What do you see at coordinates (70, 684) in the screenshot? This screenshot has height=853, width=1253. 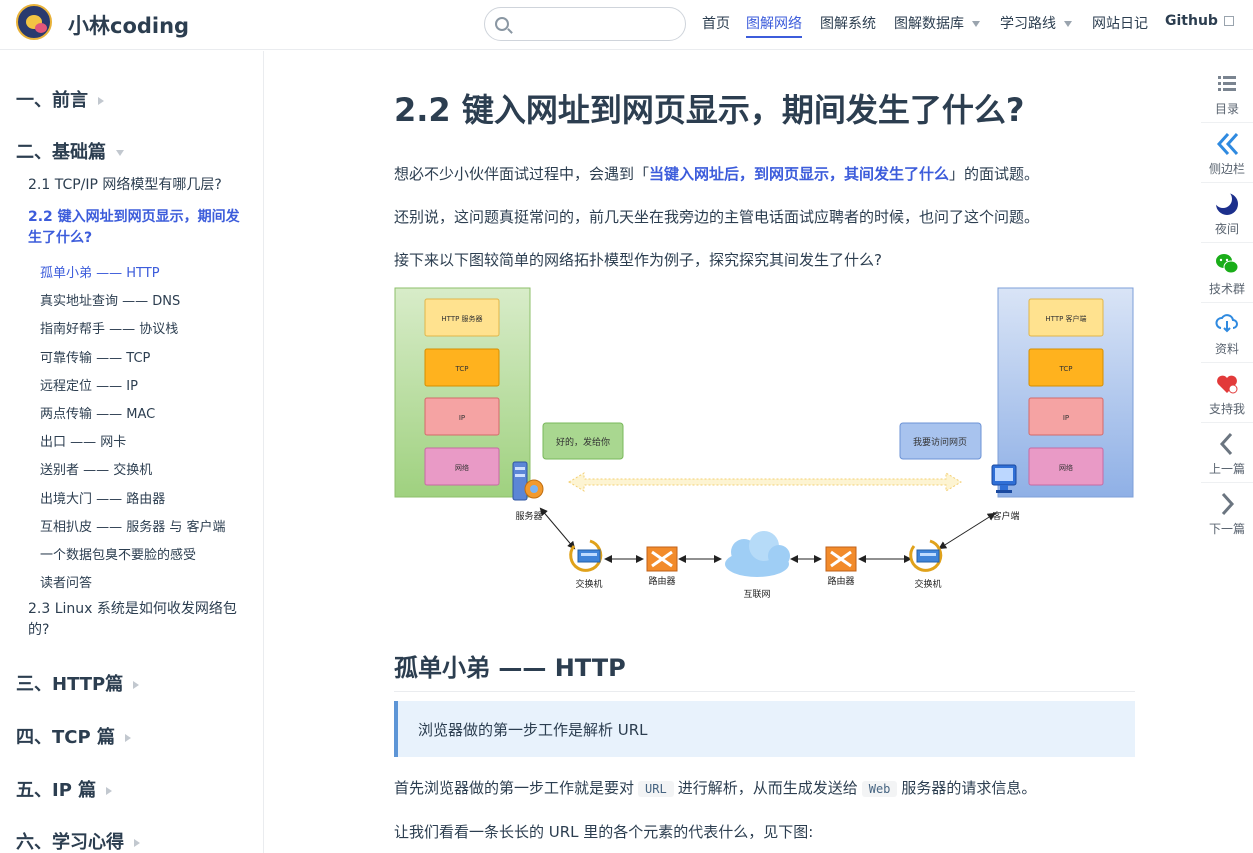 I see `sidebar-section-label: 三、HTTP篇` at bounding box center [70, 684].